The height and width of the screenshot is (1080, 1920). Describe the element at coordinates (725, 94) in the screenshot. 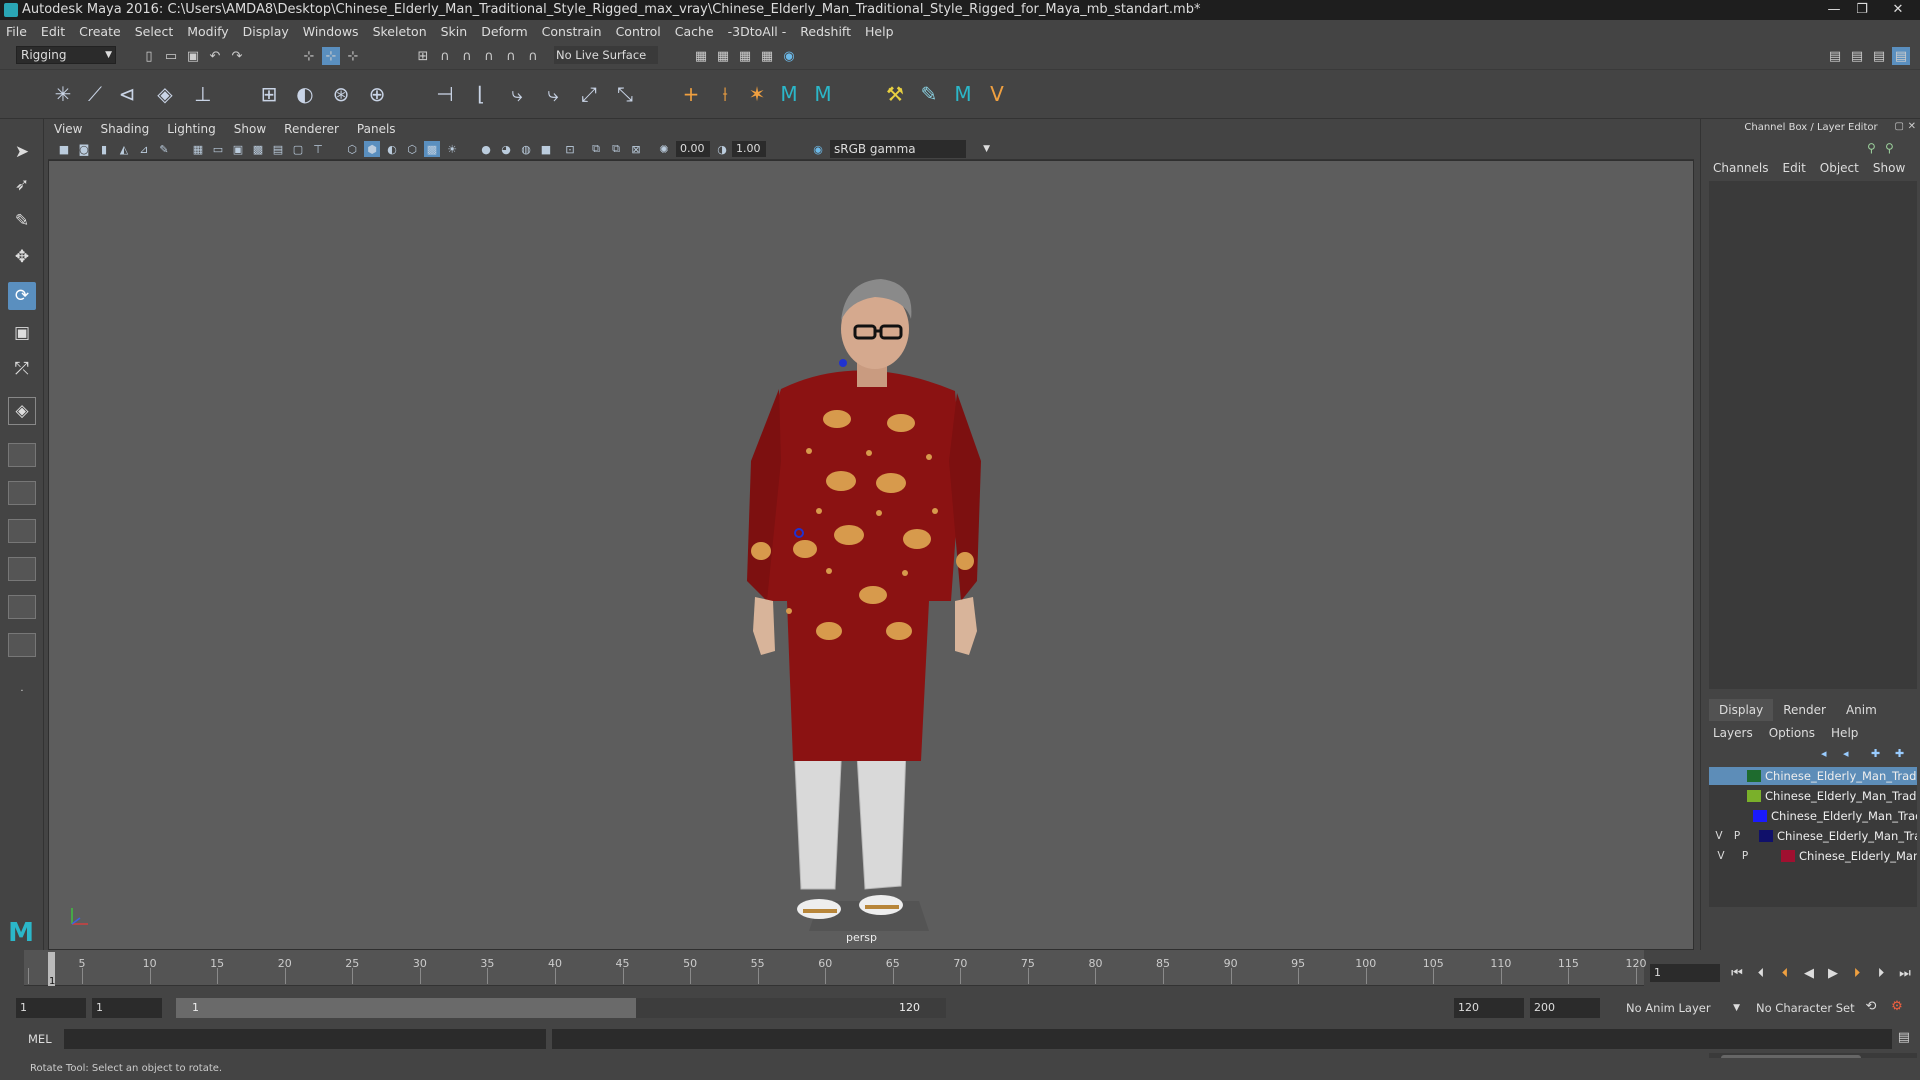

I see `custom-shelf-joint-icon: ⟊` at that location.